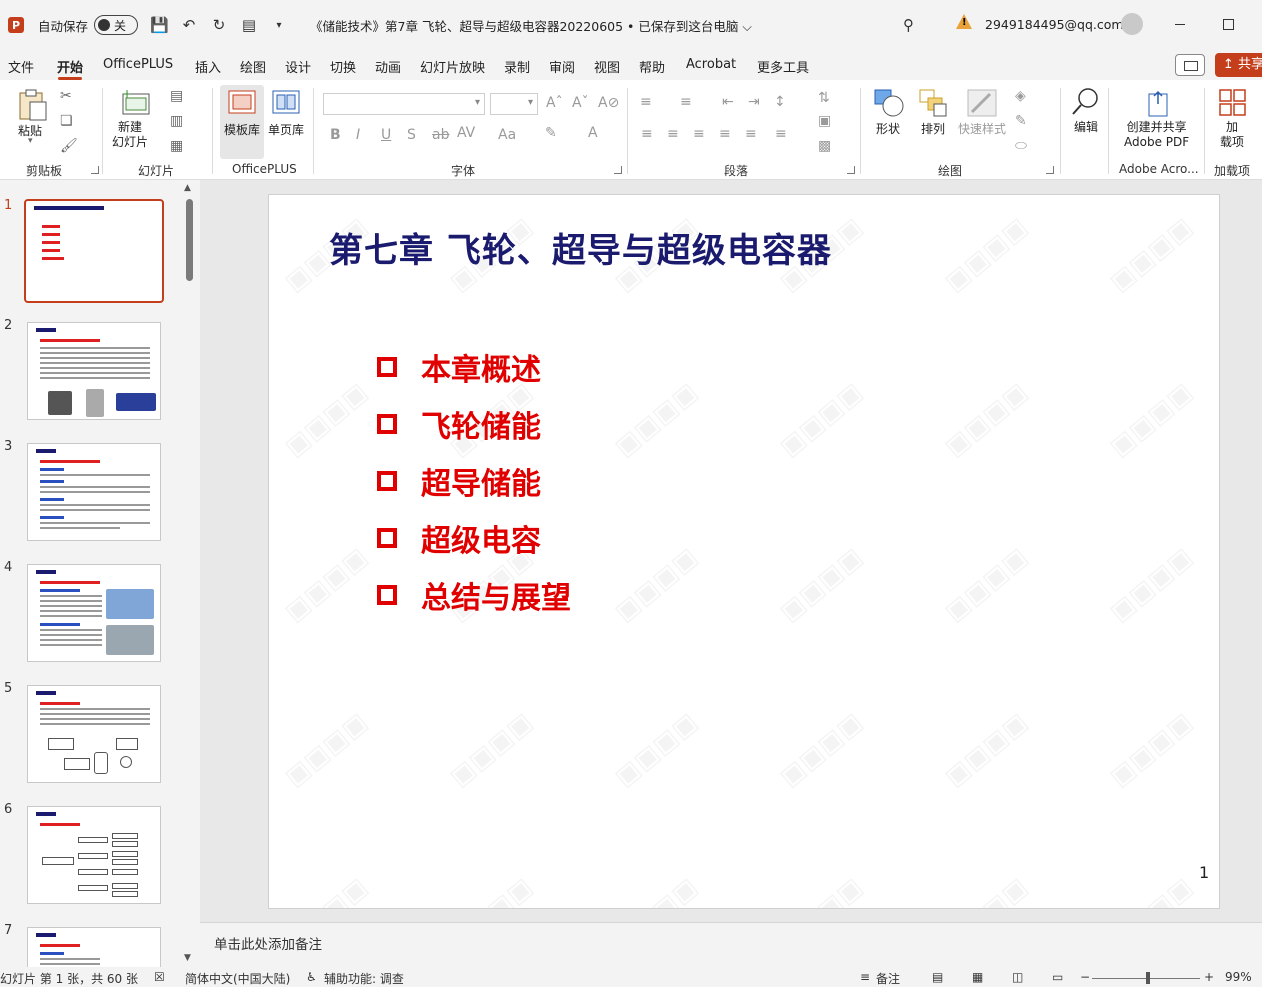 This screenshot has height=987, width=1262. Describe the element at coordinates (725, 134) in the screenshot. I see `justify-icon: ≡` at that location.